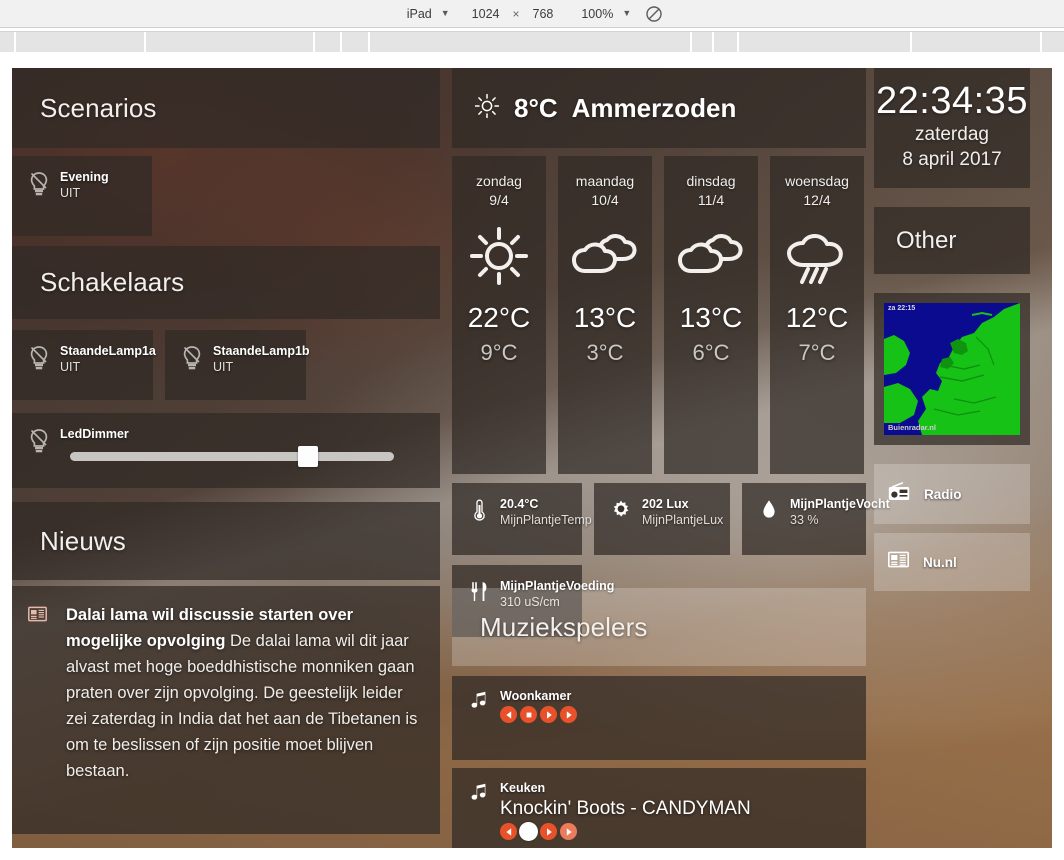  I want to click on scenario-tile-evening: Evening UIT, so click(82, 196).